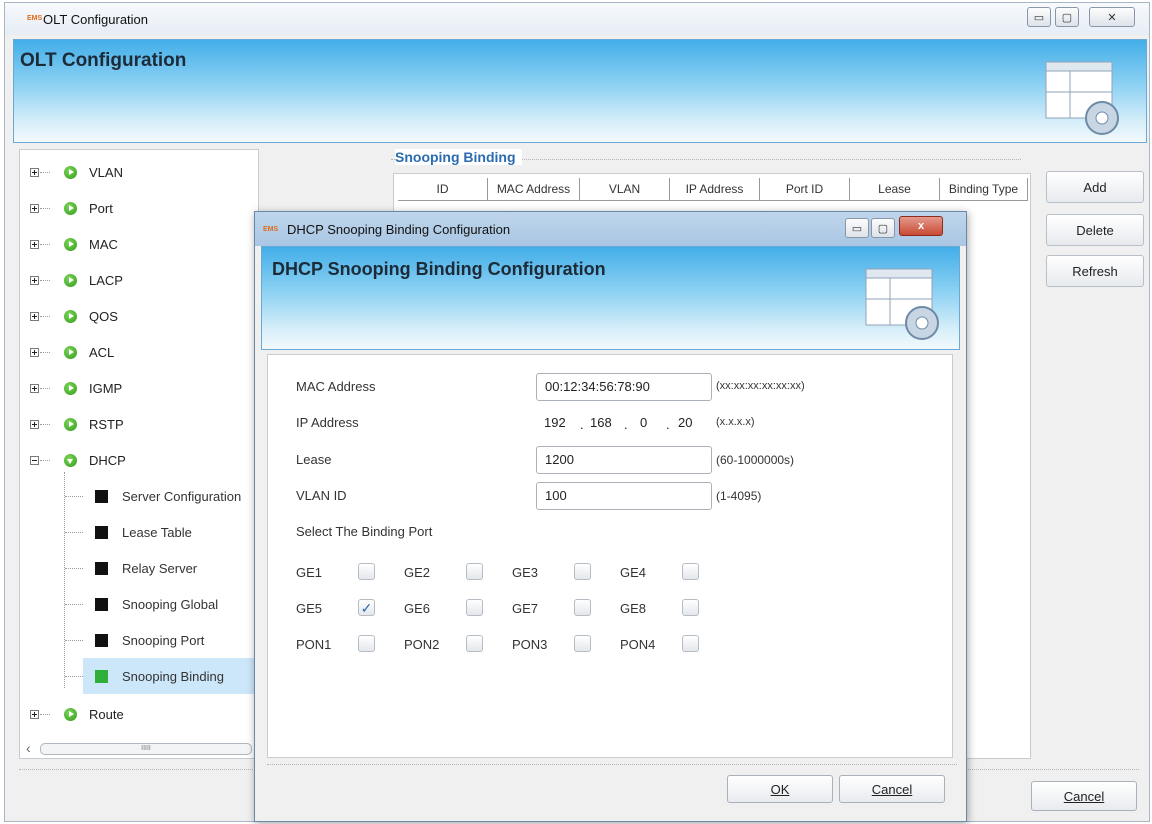 The width and height of the screenshot is (1152, 824). I want to click on column-header-binding-type: Binding Type, so click(984, 189).